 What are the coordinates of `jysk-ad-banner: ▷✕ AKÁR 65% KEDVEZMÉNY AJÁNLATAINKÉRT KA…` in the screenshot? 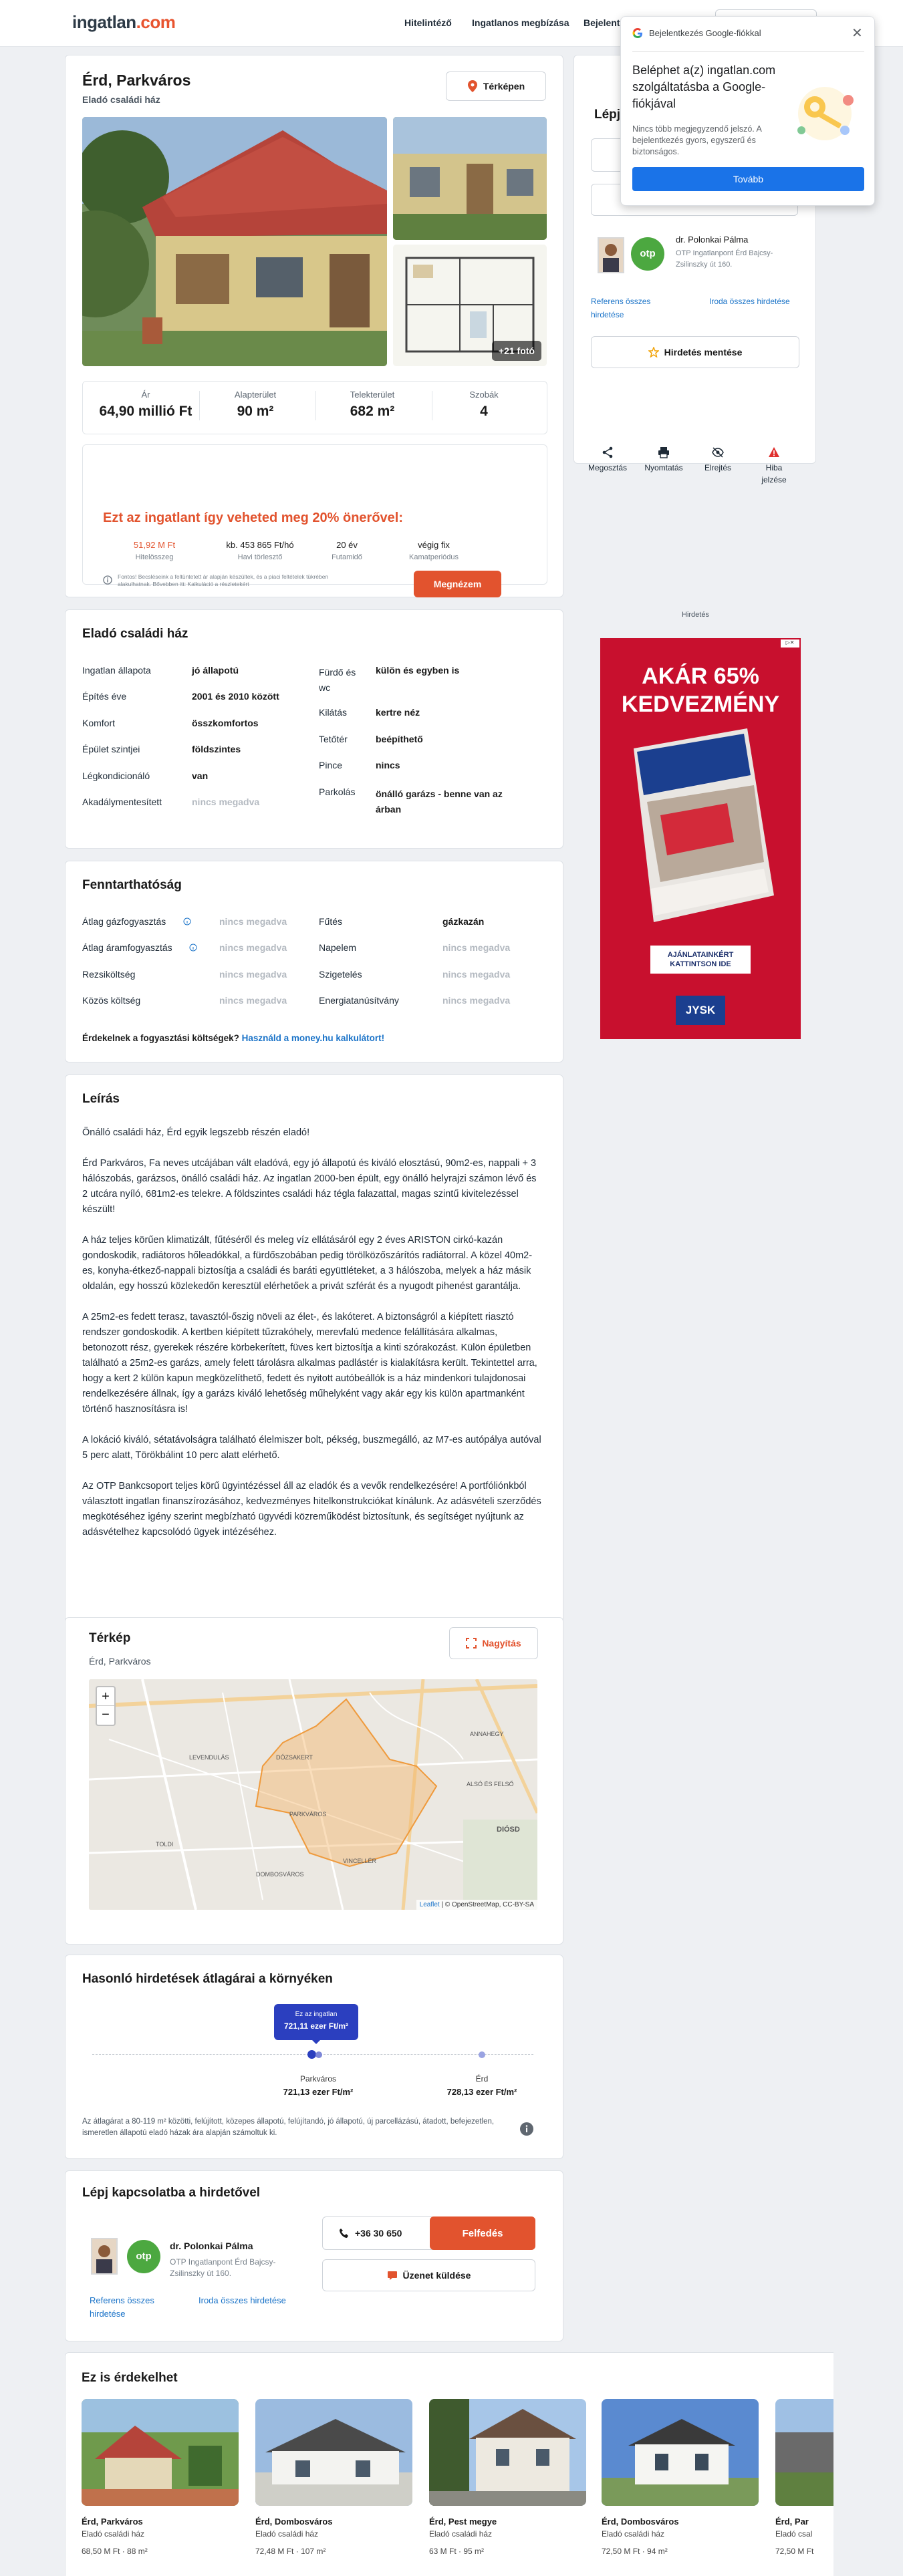 It's located at (701, 838).